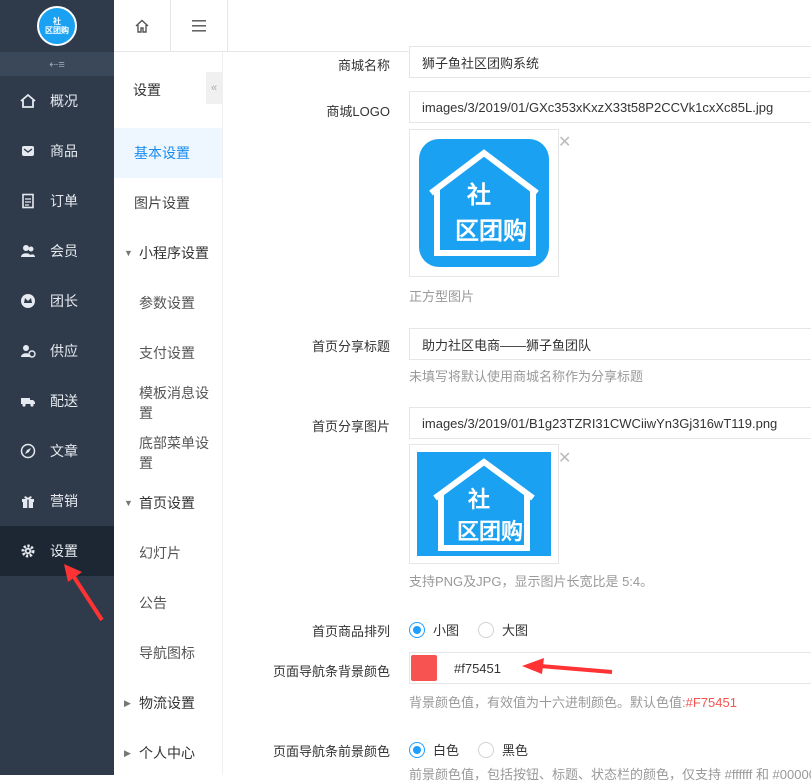 The height and width of the screenshot is (783, 811). What do you see at coordinates (434, 629) in the screenshot?
I see `goods-layout-small-radio: 小图` at bounding box center [434, 629].